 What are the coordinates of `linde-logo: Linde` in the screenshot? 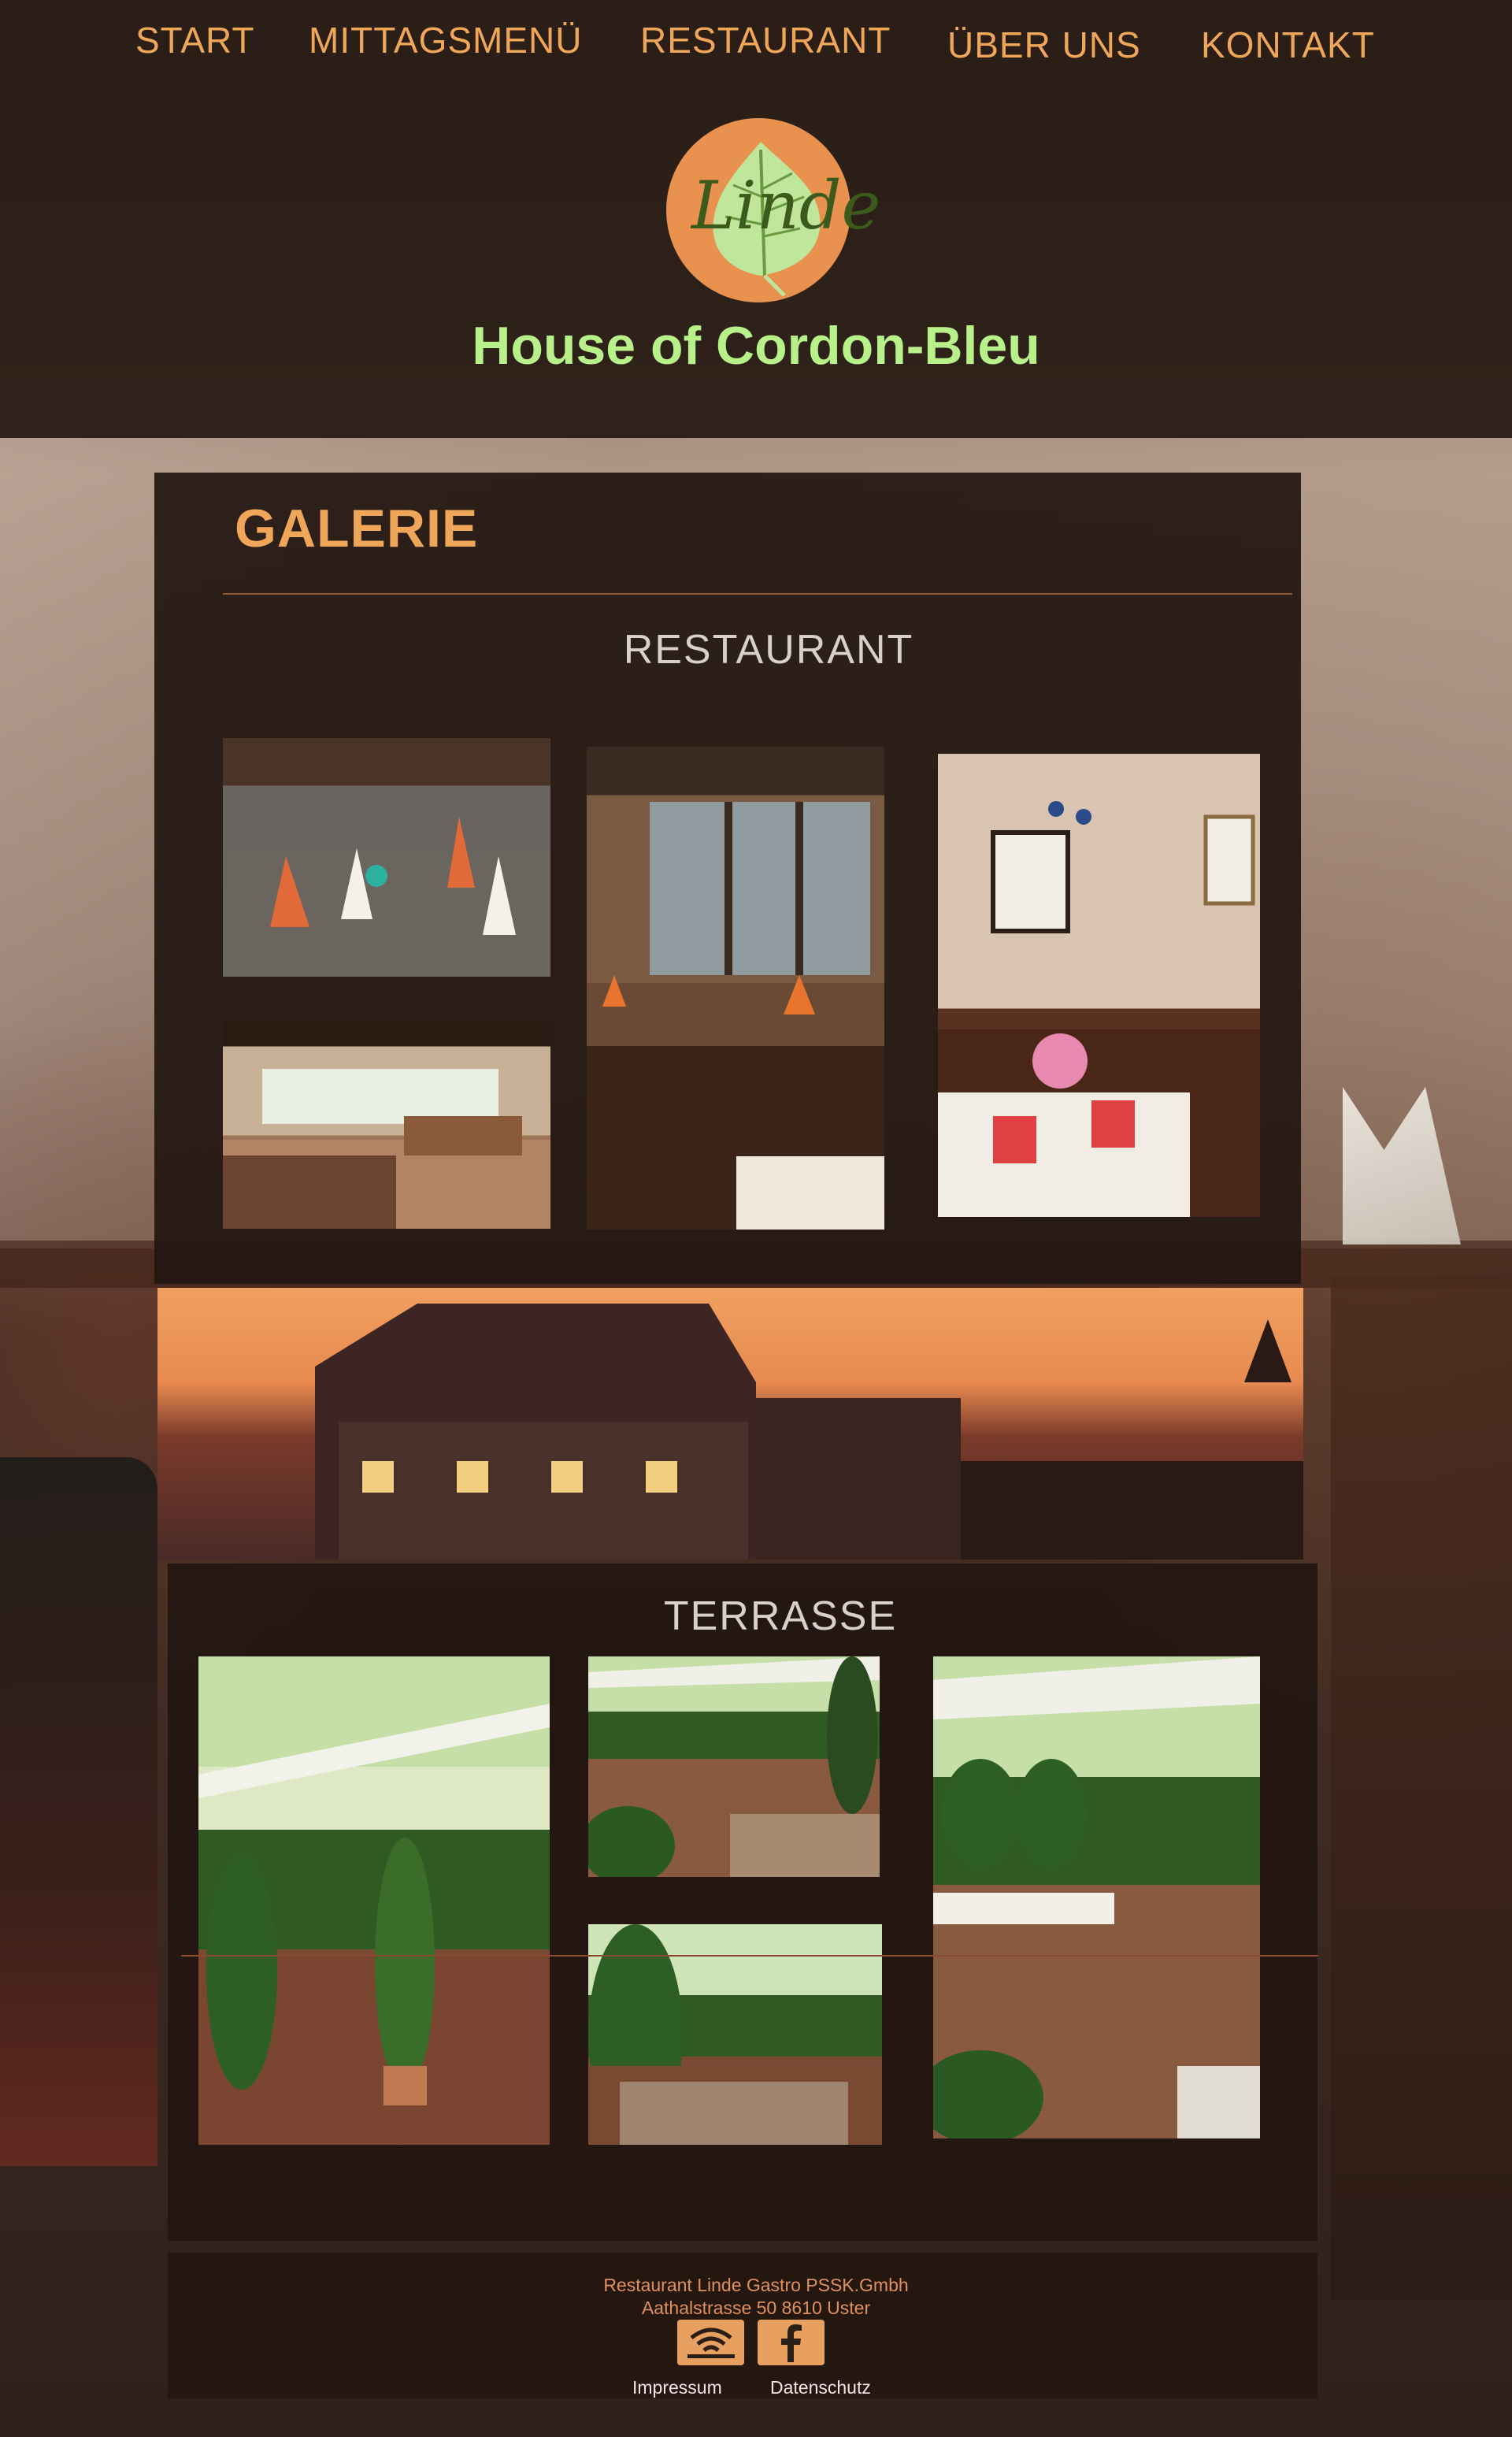 It's located at (773, 210).